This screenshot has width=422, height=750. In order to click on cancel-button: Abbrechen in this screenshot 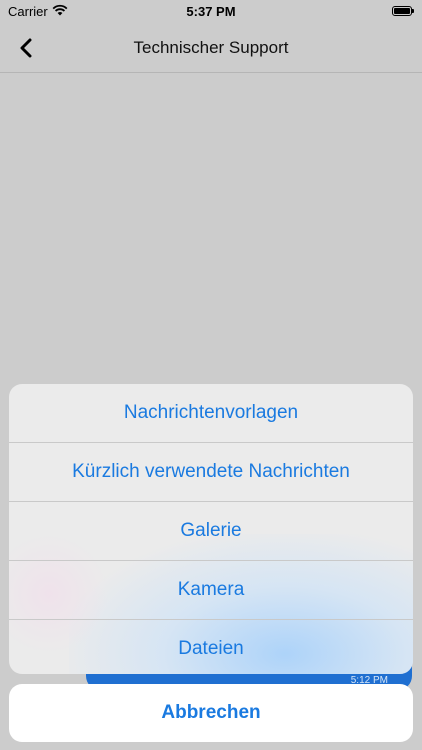, I will do `click(211, 713)`.